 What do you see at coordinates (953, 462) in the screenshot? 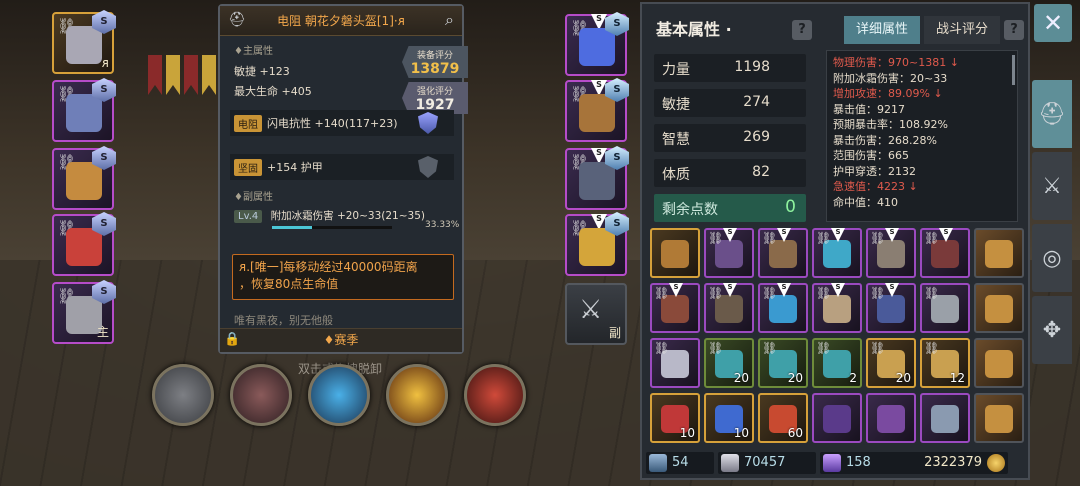
I see `gold-value: 2322379` at bounding box center [953, 462].